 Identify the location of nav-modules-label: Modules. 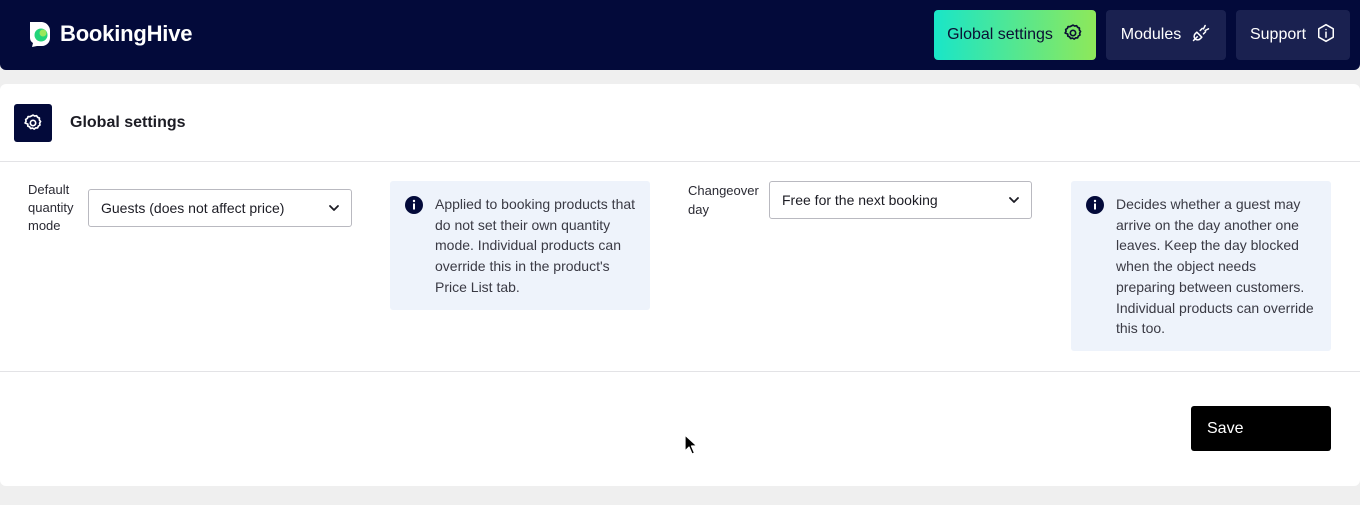
(1151, 34).